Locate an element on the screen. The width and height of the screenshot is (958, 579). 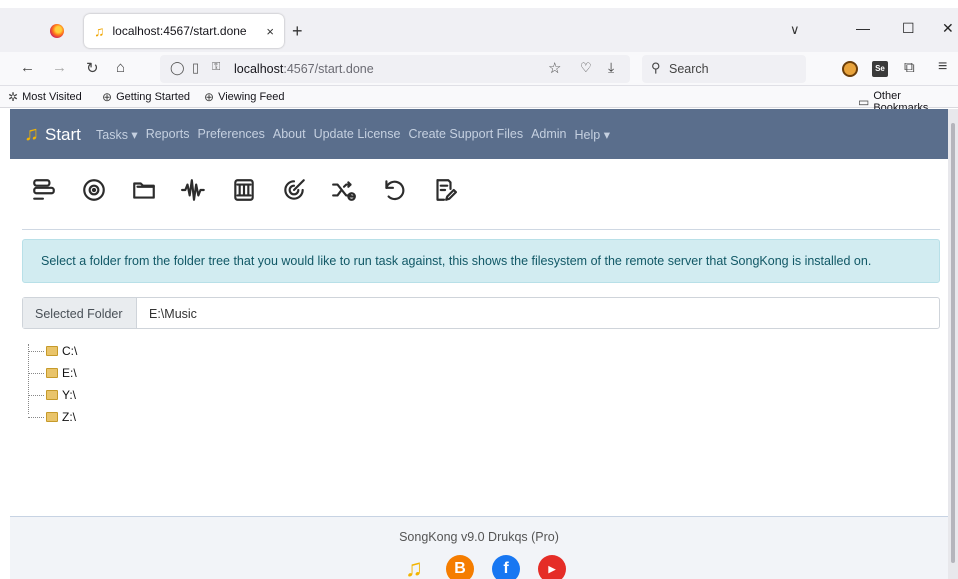
url-text: localhost:4567/start.done is located at coordinates (304, 69).